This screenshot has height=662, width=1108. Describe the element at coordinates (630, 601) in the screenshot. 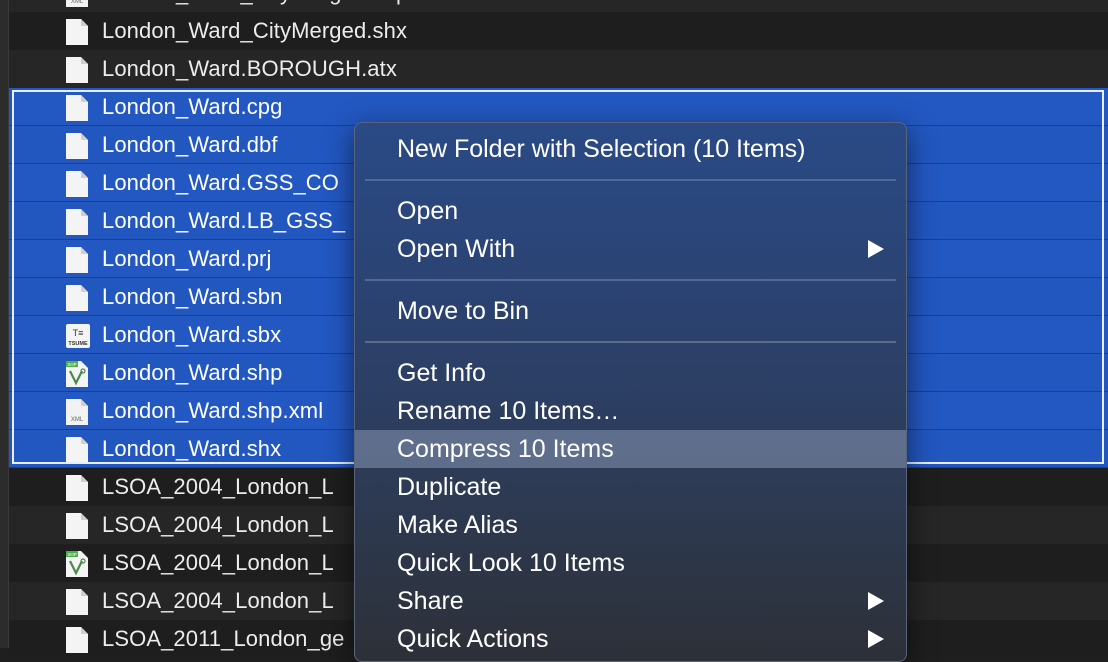

I see `menu-item-share: Share` at that location.